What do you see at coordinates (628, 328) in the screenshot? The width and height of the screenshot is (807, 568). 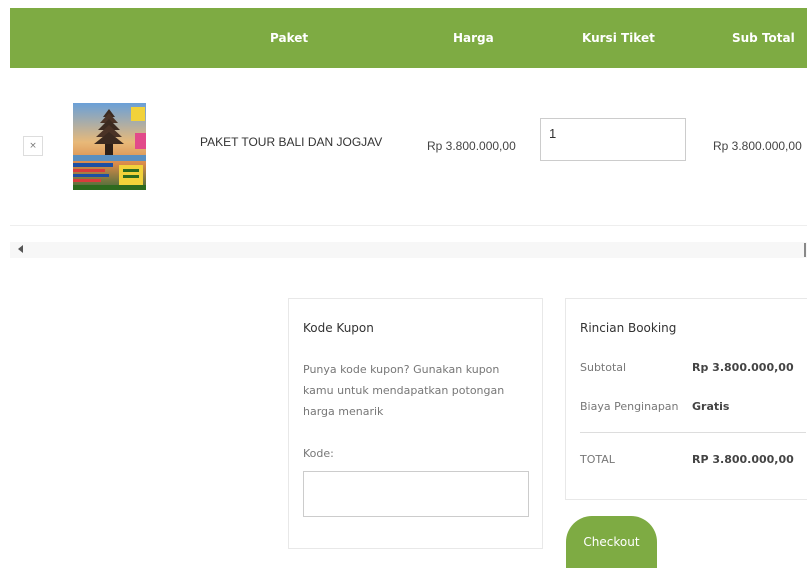 I see `booking-title: Rincian Booking` at bounding box center [628, 328].